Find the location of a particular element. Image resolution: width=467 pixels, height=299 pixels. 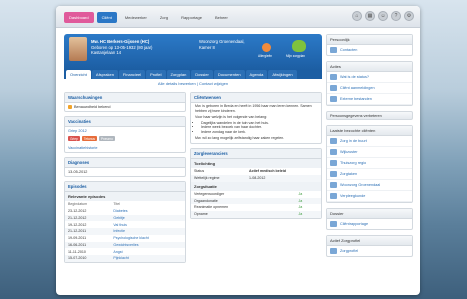

recent-item: Zorg in de buurt is located at coordinates (369, 141).